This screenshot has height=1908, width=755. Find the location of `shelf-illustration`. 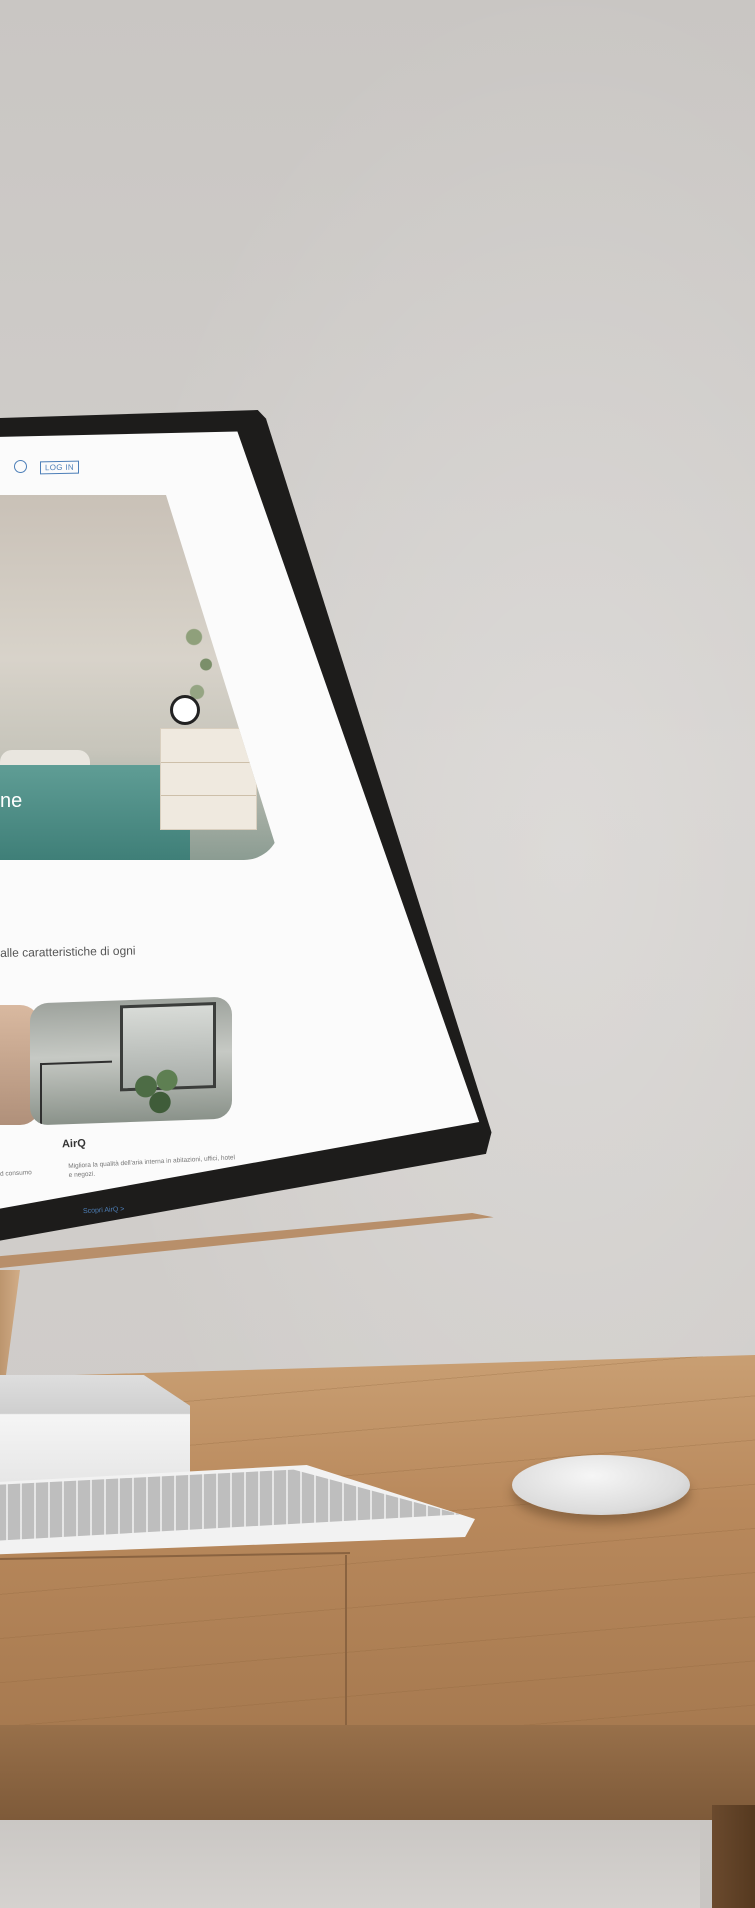

shelf-illustration is located at coordinates (76, 1093).